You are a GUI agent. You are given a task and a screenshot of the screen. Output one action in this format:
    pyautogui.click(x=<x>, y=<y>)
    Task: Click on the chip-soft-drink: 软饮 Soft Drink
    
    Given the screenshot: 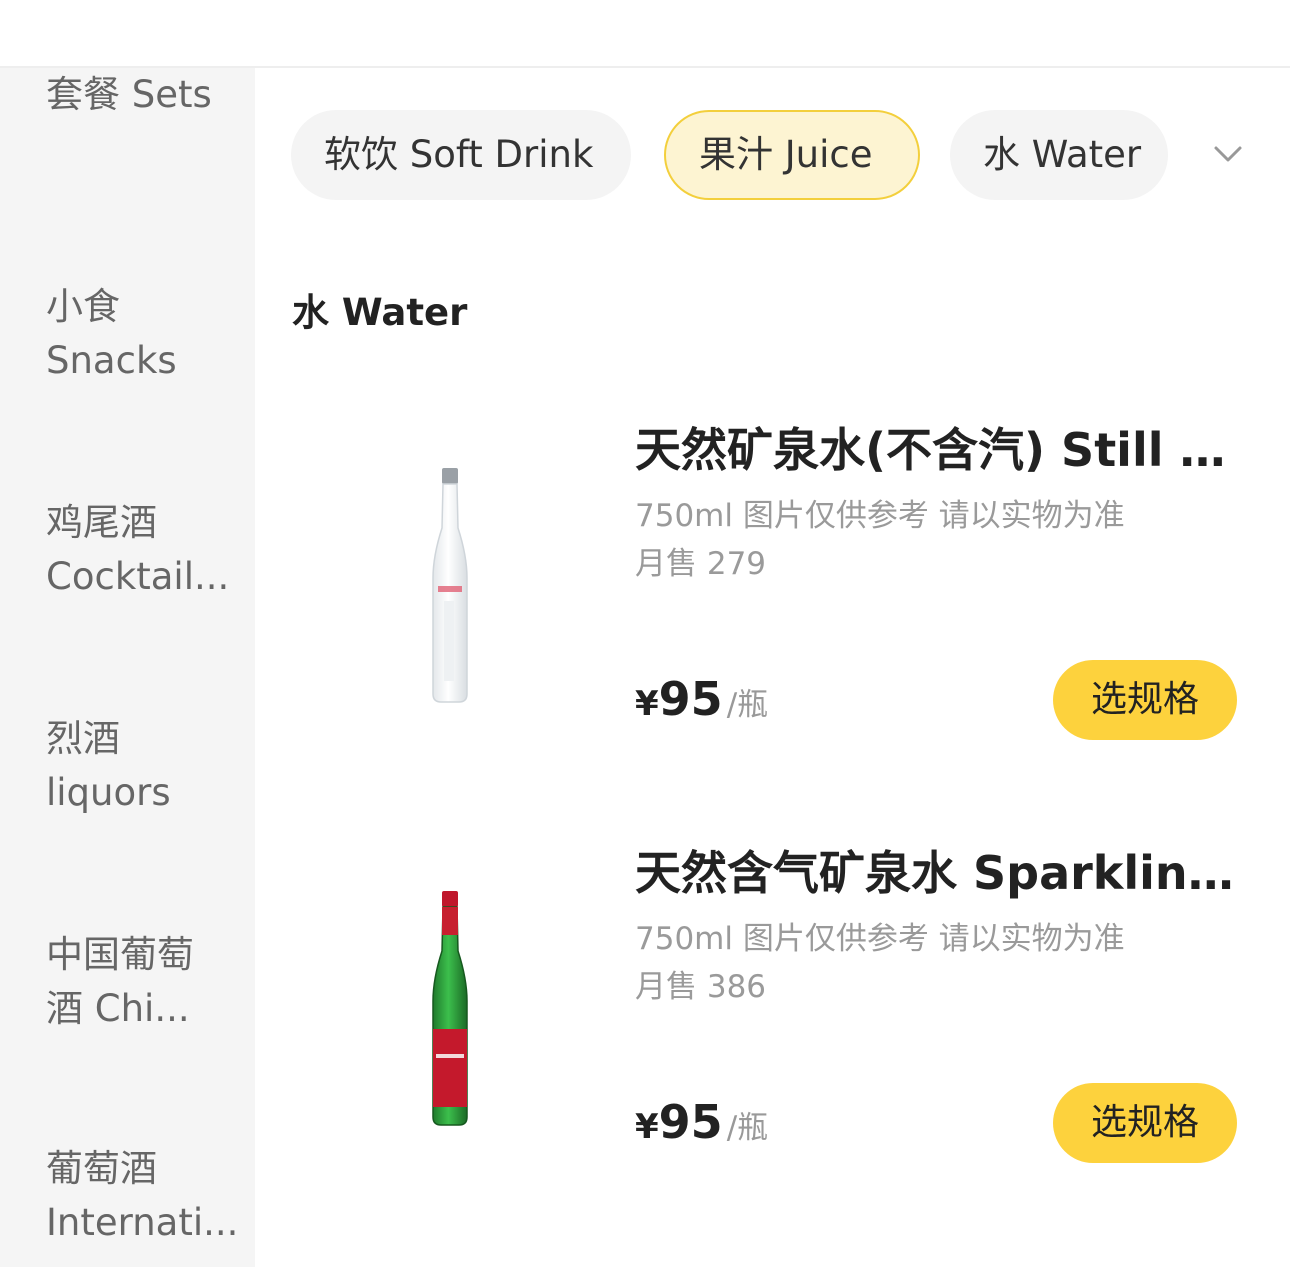 What is the action you would take?
    pyautogui.click(x=461, y=155)
    